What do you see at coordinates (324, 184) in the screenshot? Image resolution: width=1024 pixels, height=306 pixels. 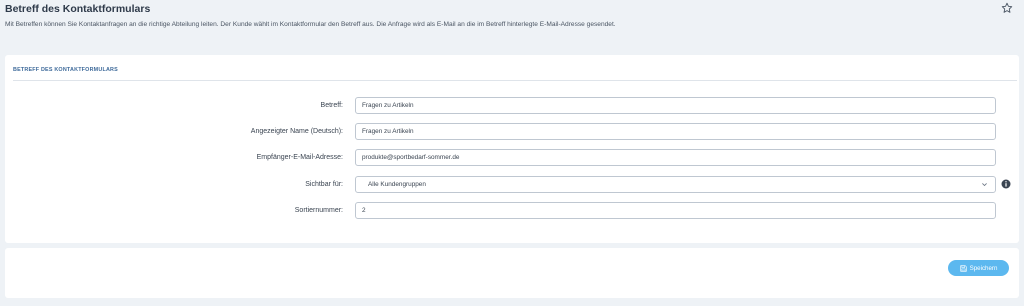 I see `visible-for-label: Sichtbar für:` at bounding box center [324, 184].